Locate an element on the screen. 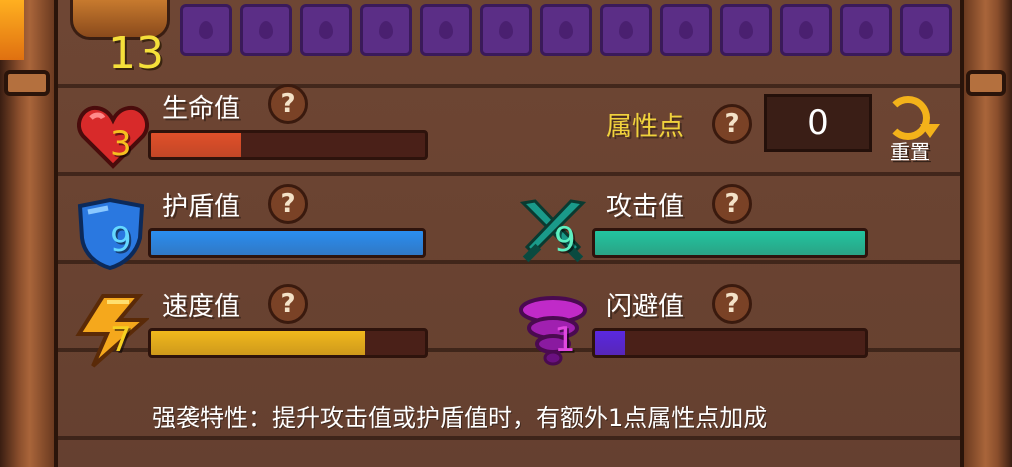  hp-label: 生命值 is located at coordinates (201, 109).